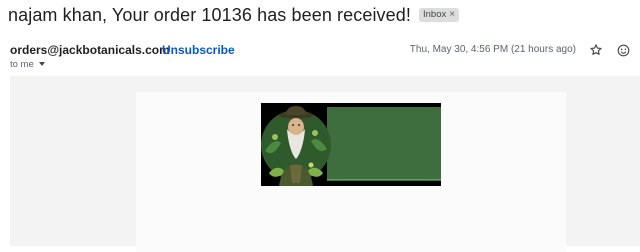  I want to click on remove-label-icon: ×, so click(452, 15).